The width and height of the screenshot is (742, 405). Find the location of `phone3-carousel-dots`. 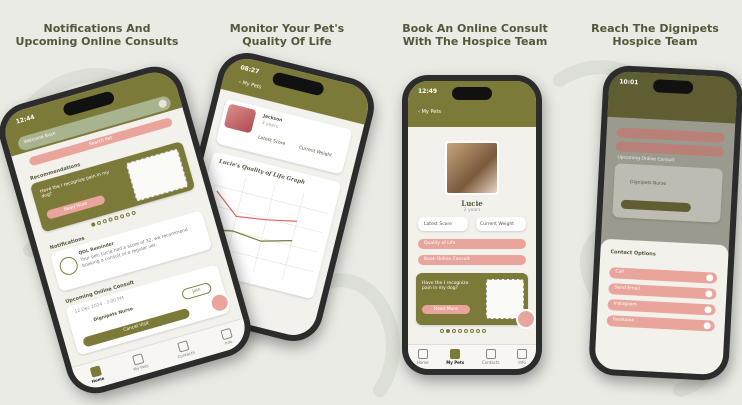

phone3-carousel-dots is located at coordinates (463, 331).